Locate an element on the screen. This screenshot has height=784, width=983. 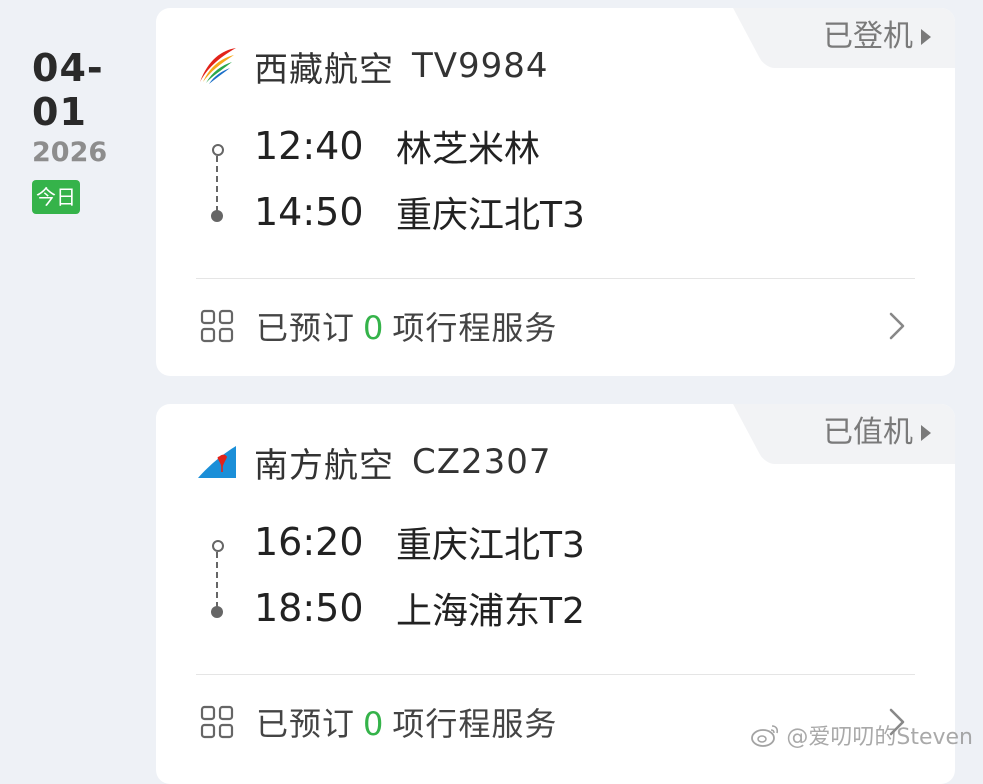
today-badge: 今日 is located at coordinates (56, 197).